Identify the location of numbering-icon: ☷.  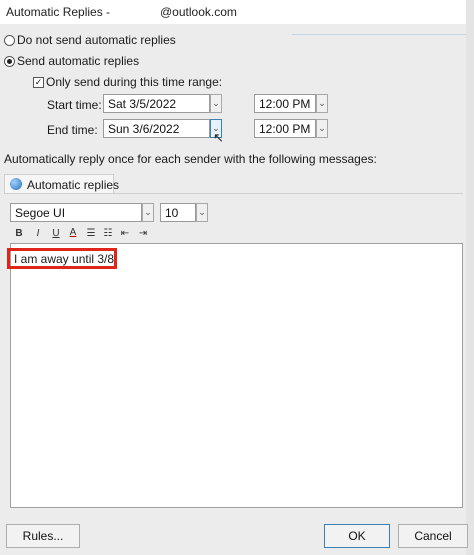
(108, 234).